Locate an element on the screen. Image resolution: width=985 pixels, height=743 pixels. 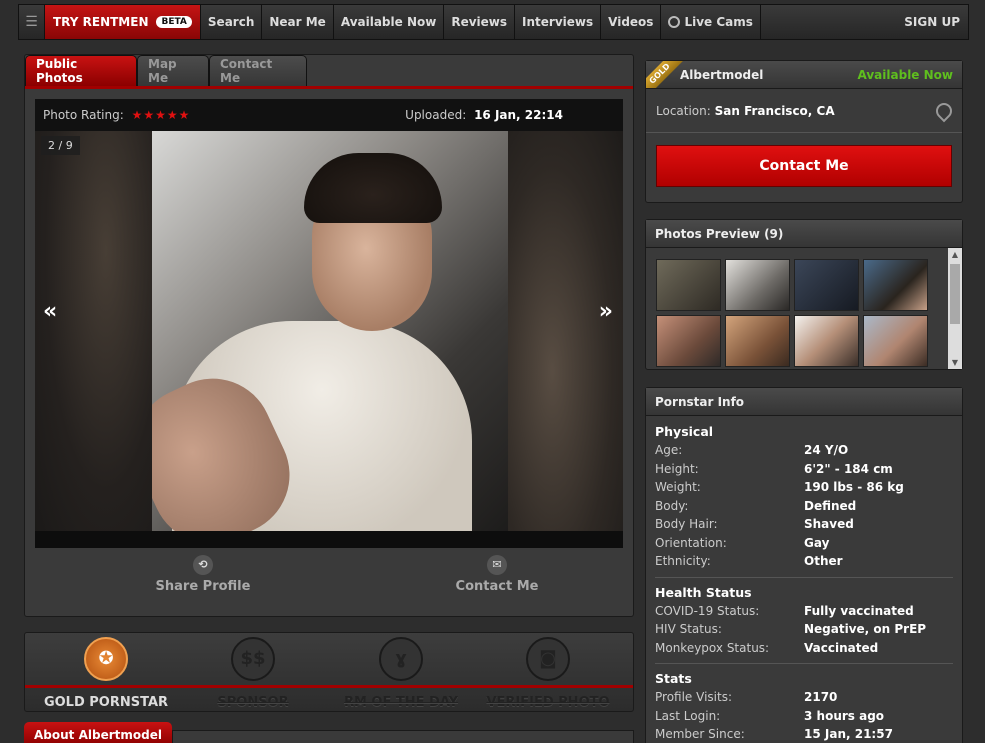
badge-label: VERIFIED PHOTO is located at coordinates (548, 702).